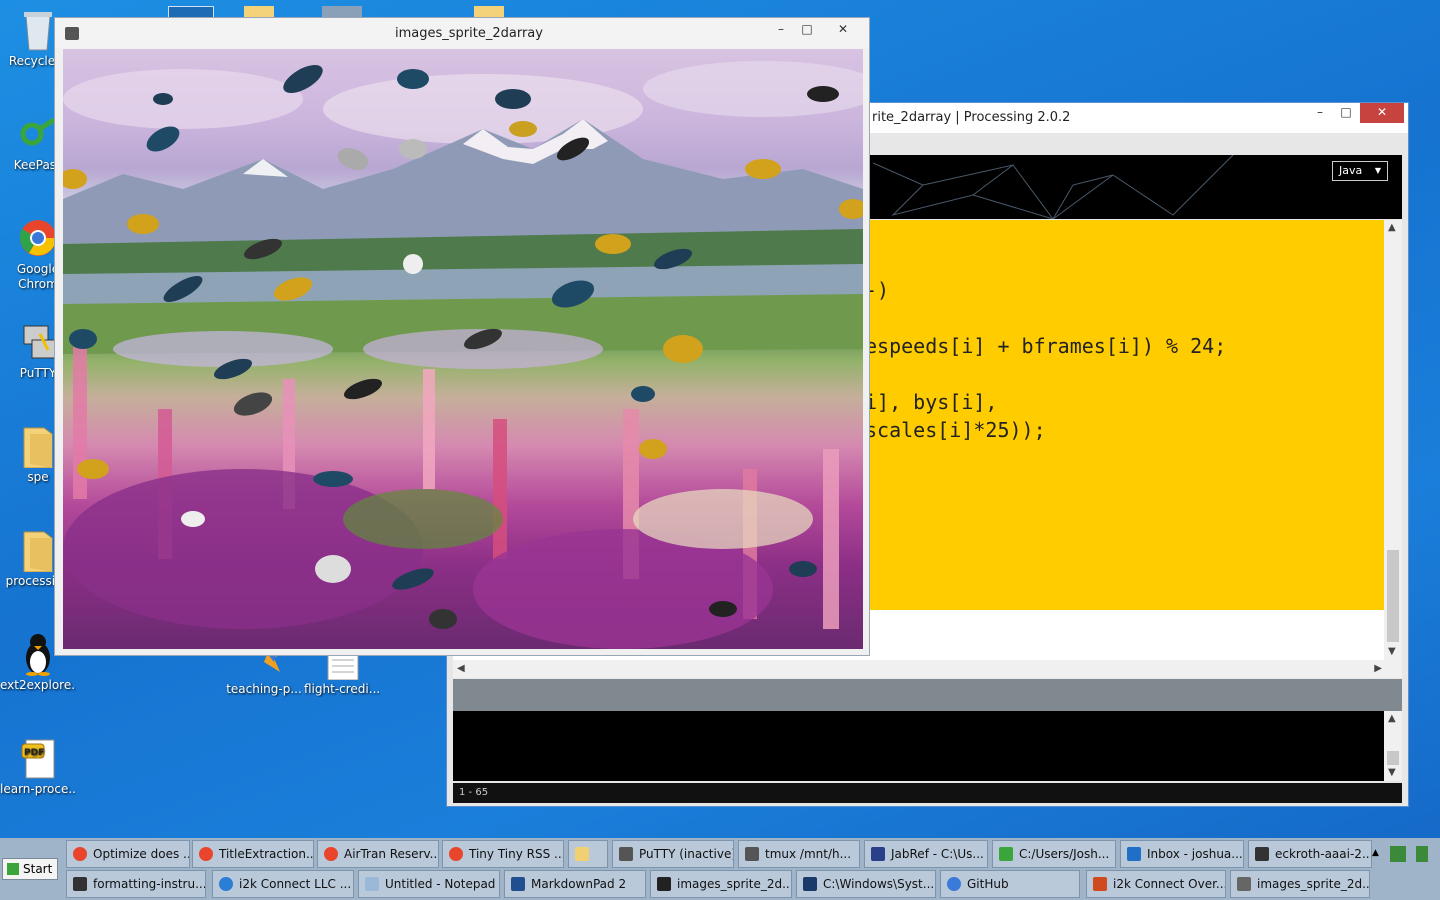 The width and height of the screenshot is (1440, 900). What do you see at coordinates (955, 430) in the screenshot?
I see `code-line: scales[i]*25));` at bounding box center [955, 430].